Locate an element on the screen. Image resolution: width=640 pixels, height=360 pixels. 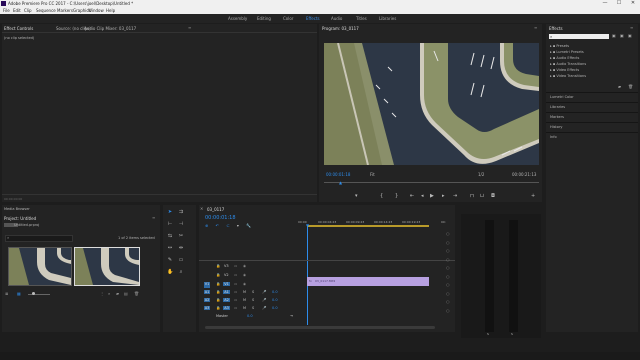
mic-icon: 🎤 is located at coordinates (264, 292).